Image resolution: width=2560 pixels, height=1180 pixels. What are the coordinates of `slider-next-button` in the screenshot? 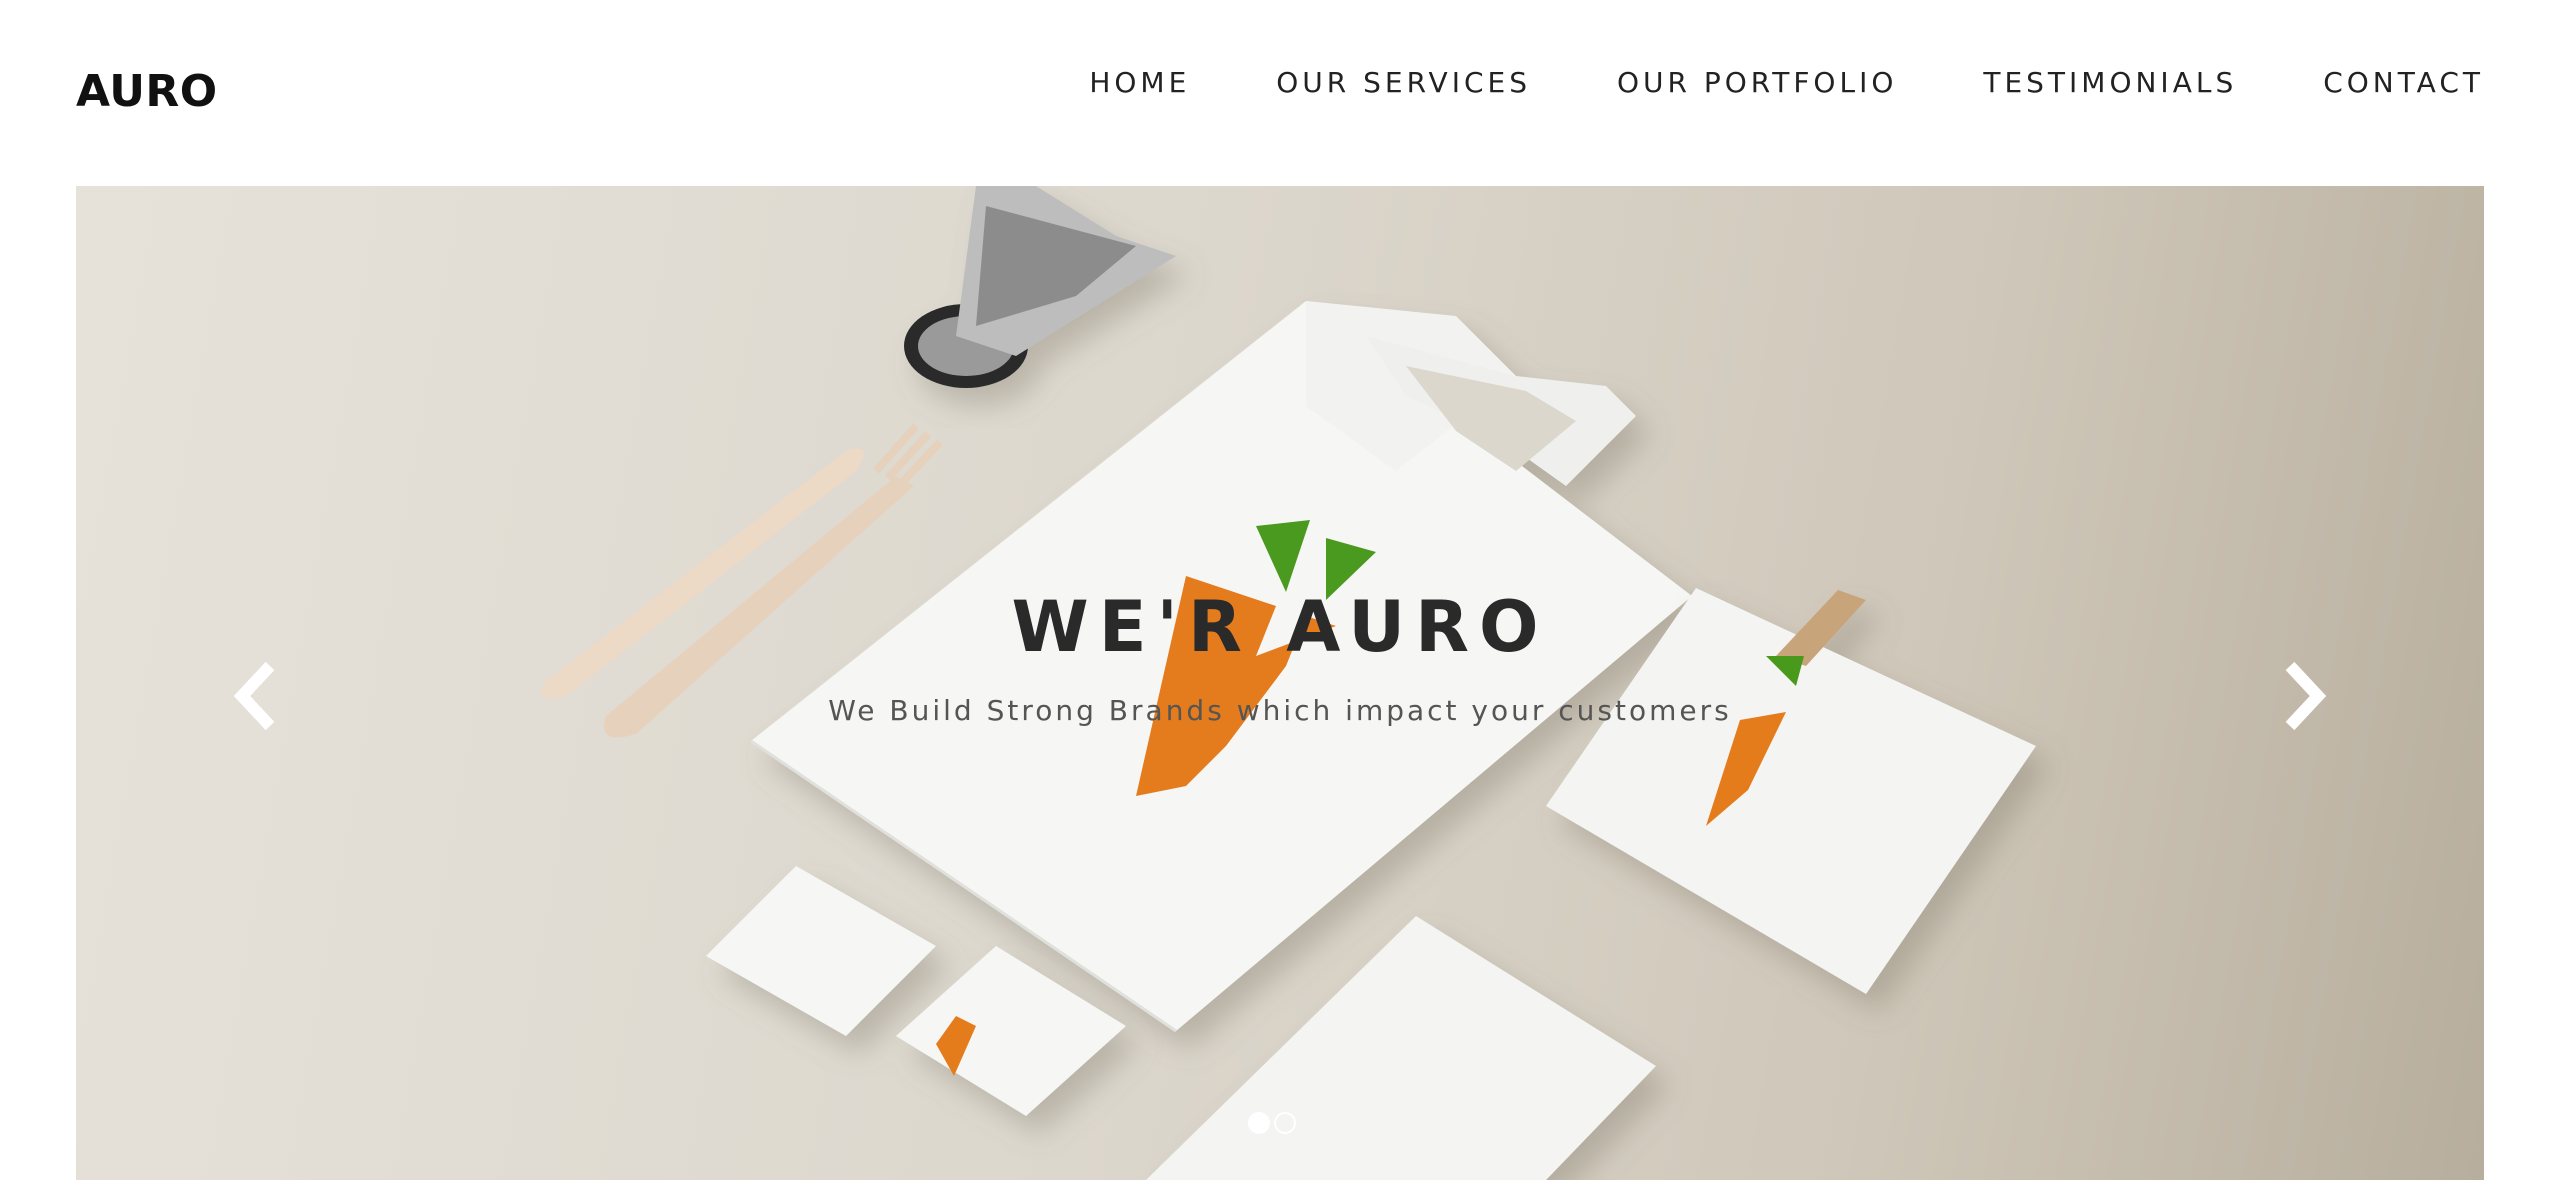 It's located at (2306, 696).